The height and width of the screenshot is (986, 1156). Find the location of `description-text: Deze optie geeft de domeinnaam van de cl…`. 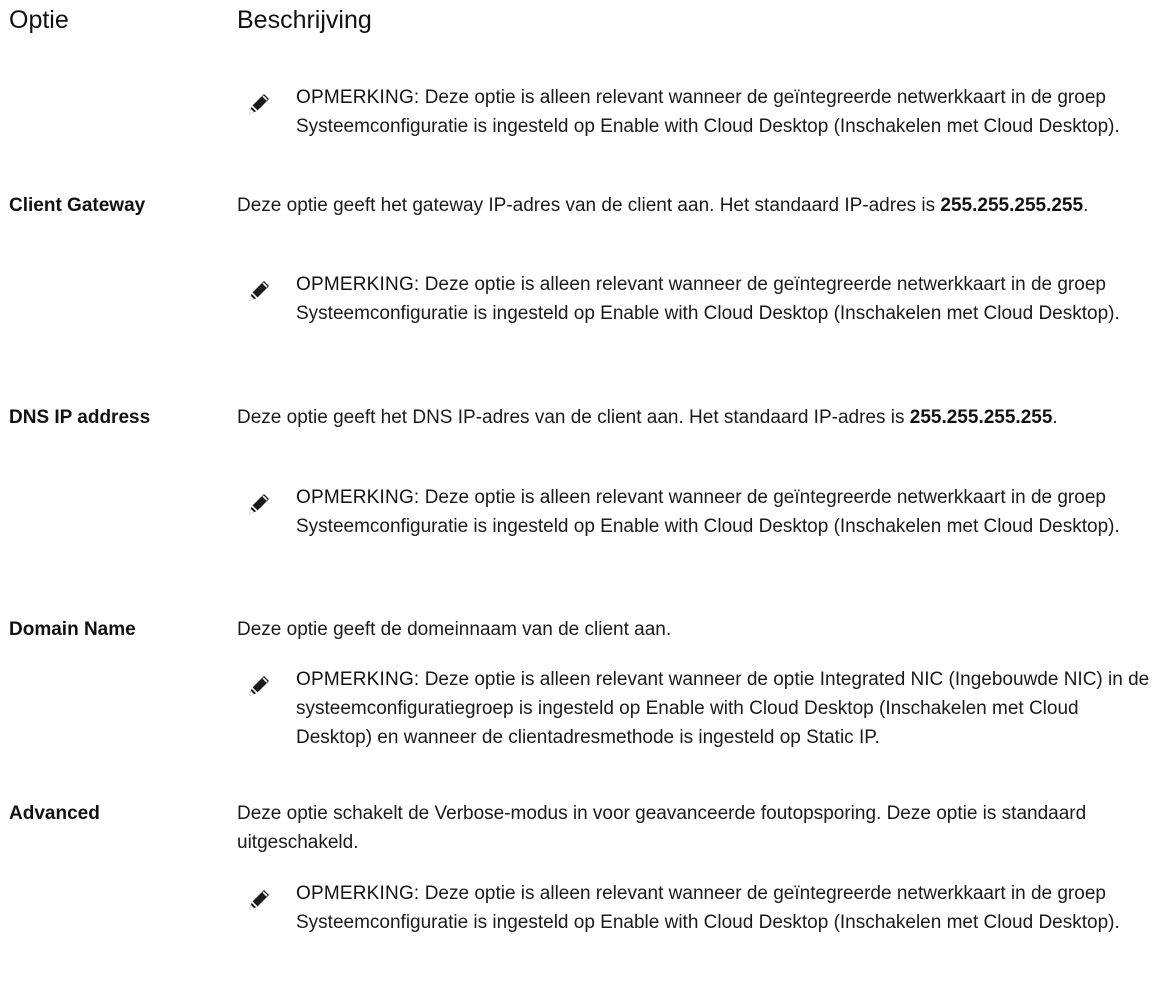

description-text: Deze optie geeft de domeinnaam van de cl… is located at coordinates (454, 629).